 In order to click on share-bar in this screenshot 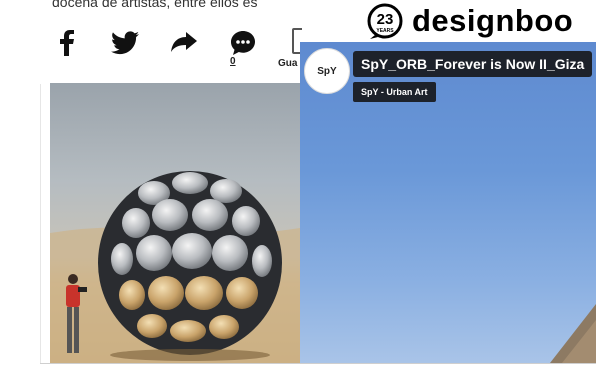, I will do `click(177, 48)`.